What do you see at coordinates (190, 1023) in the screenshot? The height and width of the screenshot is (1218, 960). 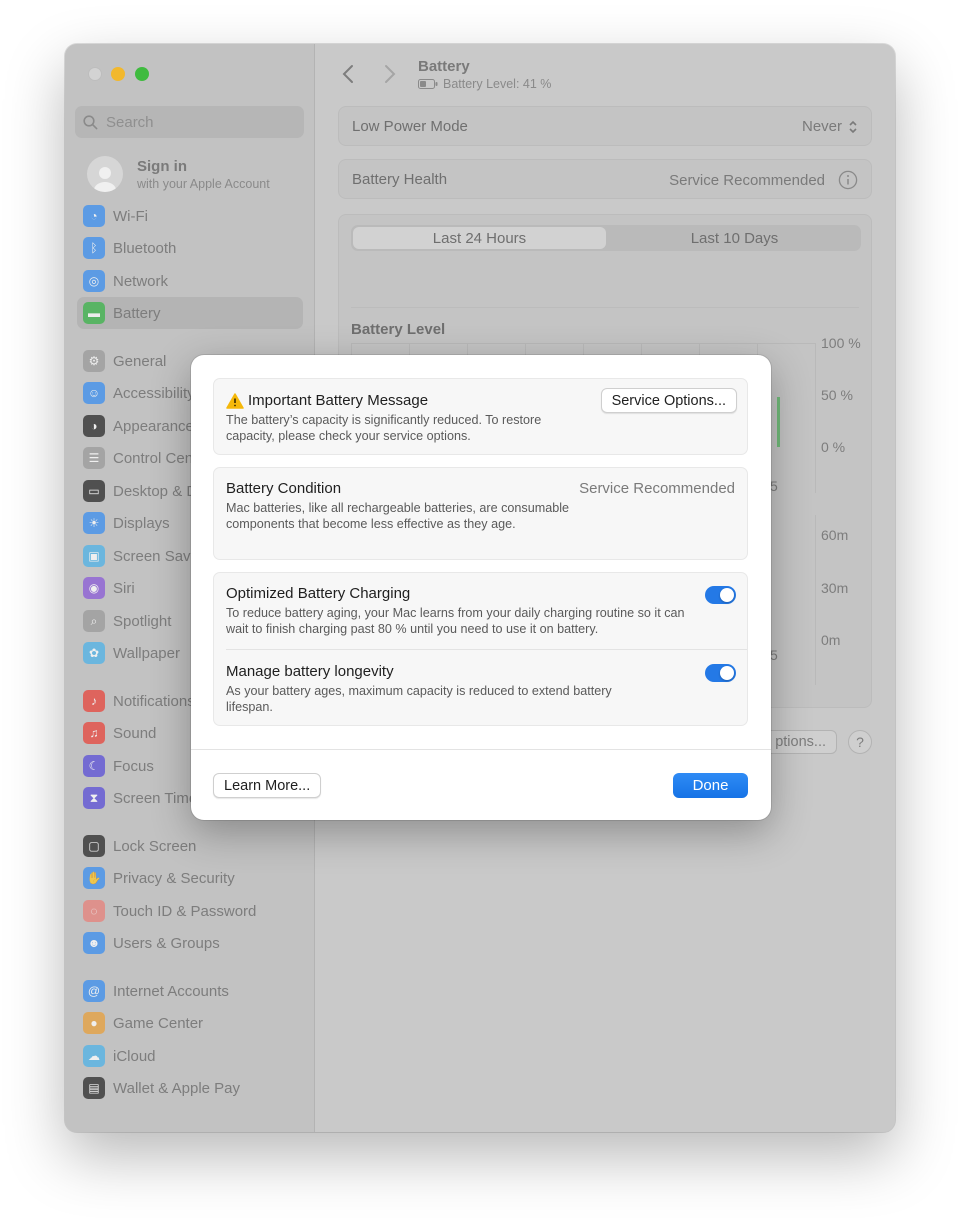 I see `sidebar-item-game-center: ● Game Center` at bounding box center [190, 1023].